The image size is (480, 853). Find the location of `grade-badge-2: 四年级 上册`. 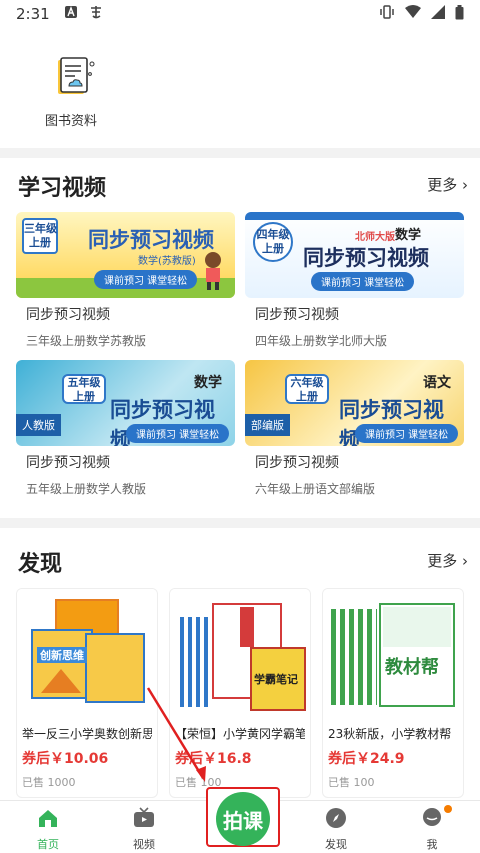

grade-badge-2: 四年级 上册 is located at coordinates (273, 242).